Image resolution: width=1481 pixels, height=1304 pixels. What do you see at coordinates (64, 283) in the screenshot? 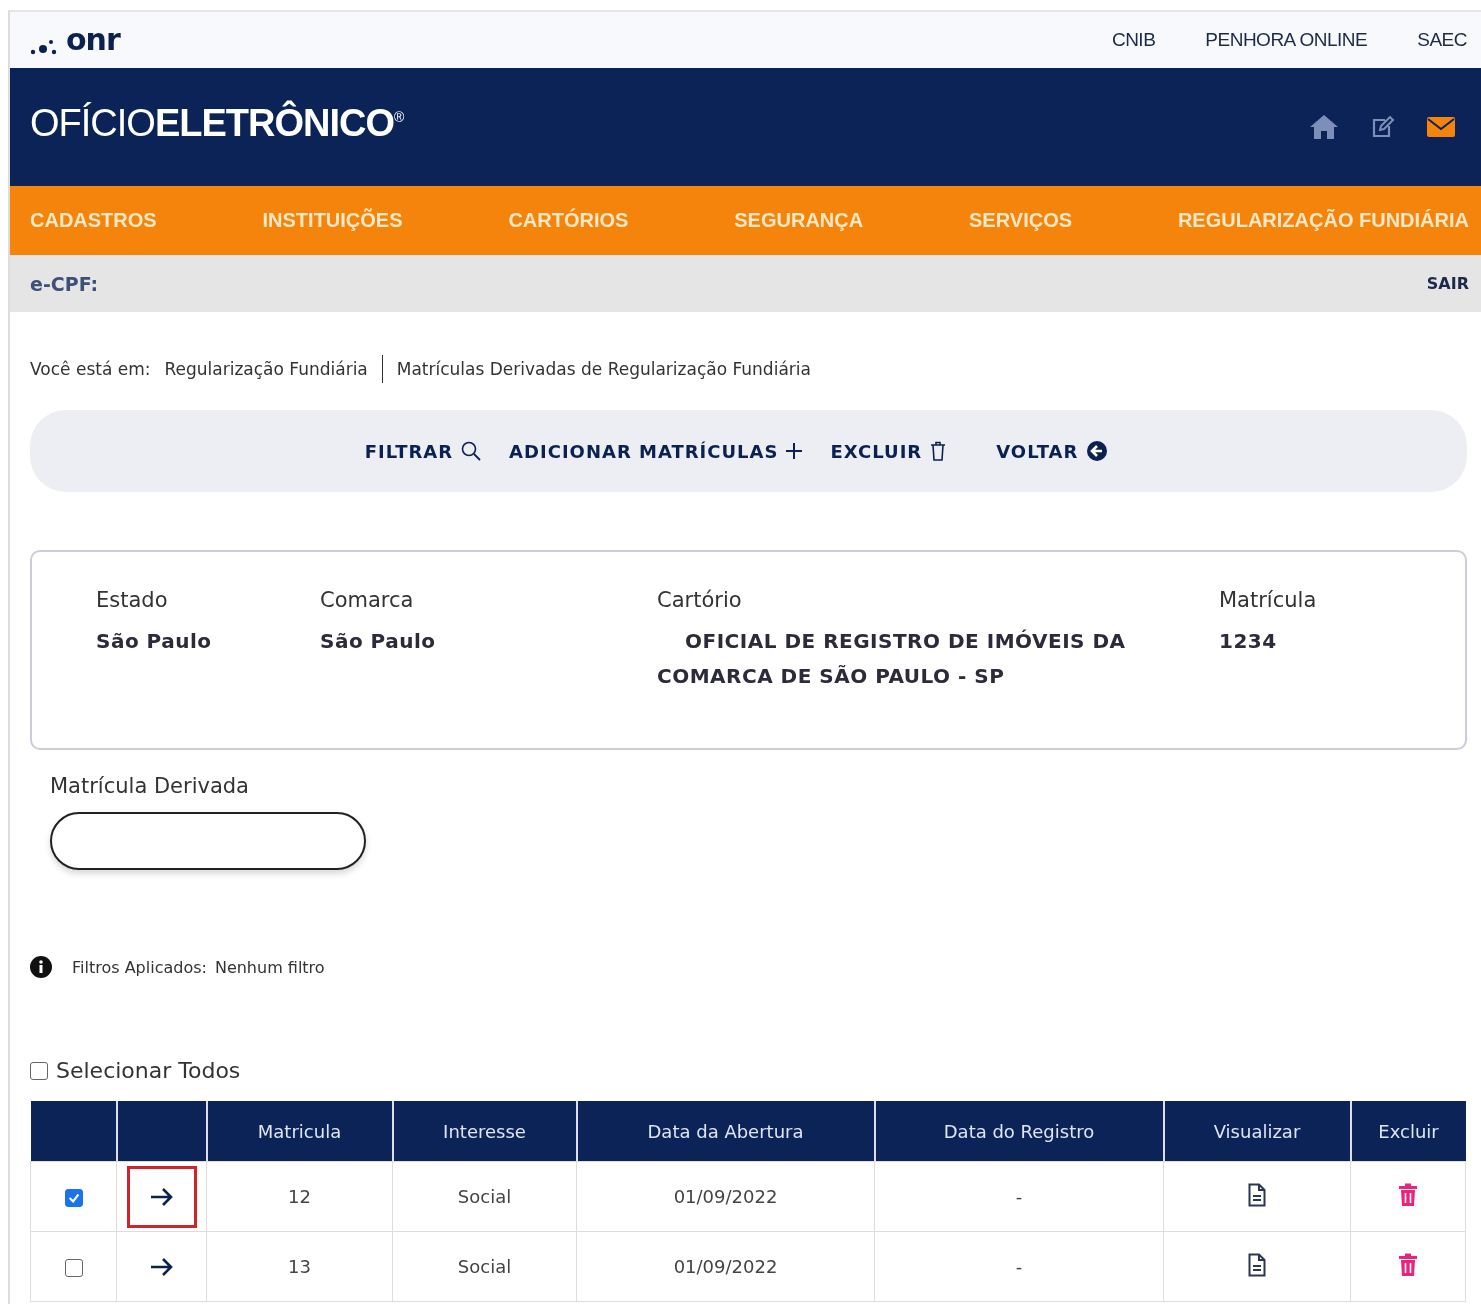
I see `user-label: e-CPF:` at bounding box center [64, 283].